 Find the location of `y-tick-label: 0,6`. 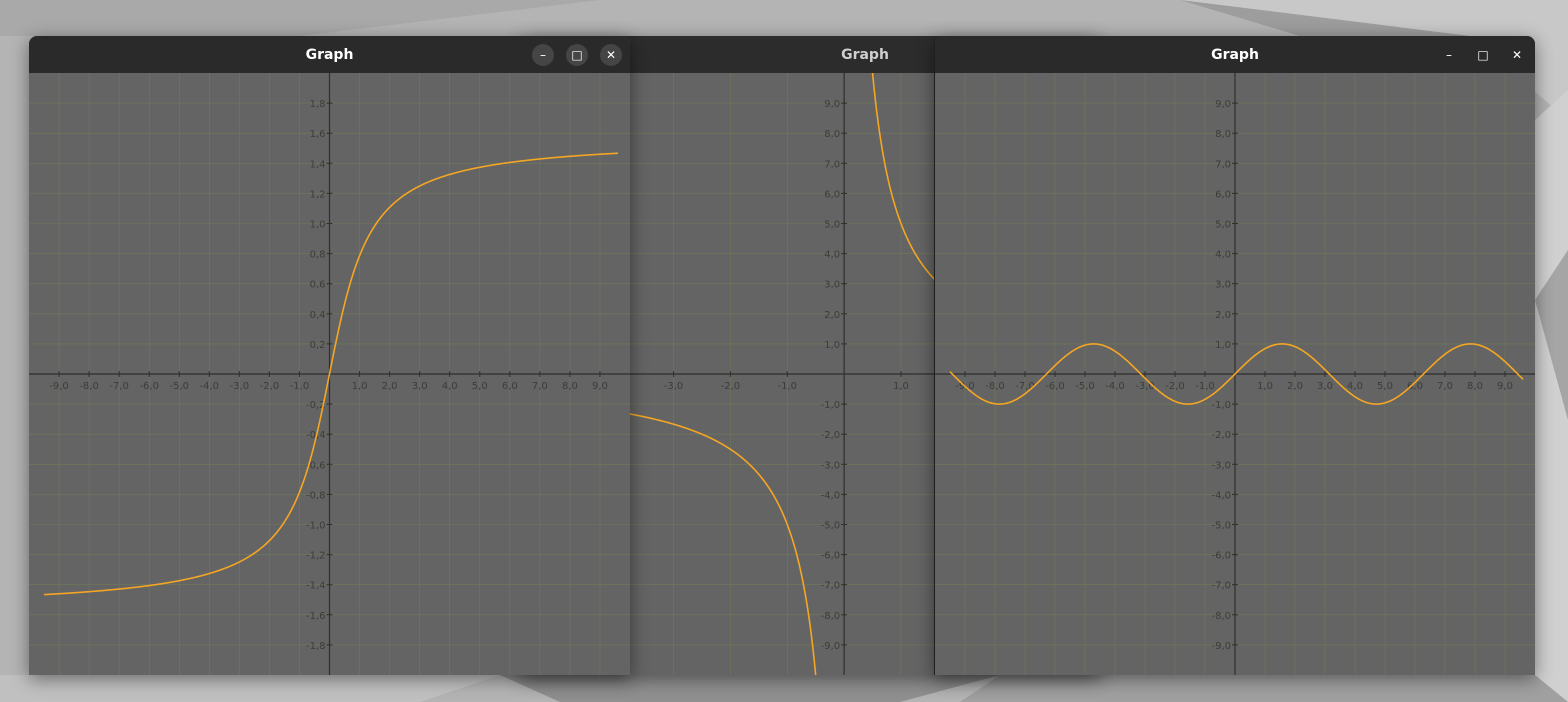

y-tick-label: 0,6 is located at coordinates (318, 285).